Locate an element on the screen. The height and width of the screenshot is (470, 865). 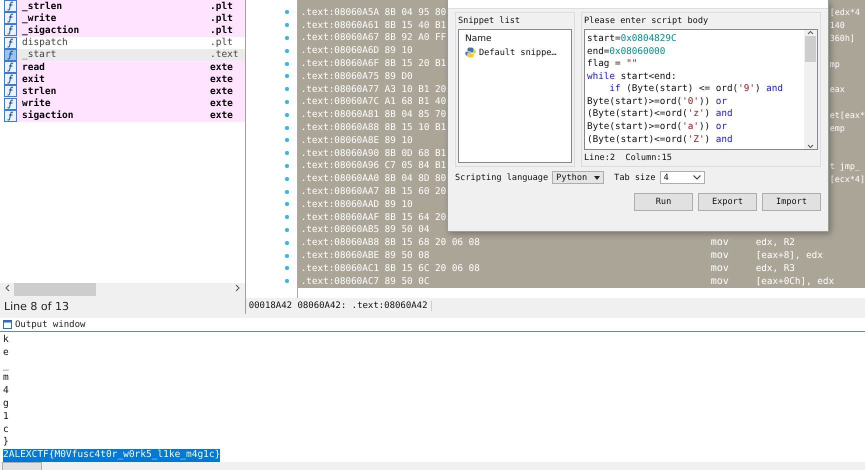
function-row: _start .text is located at coordinates (124, 54).